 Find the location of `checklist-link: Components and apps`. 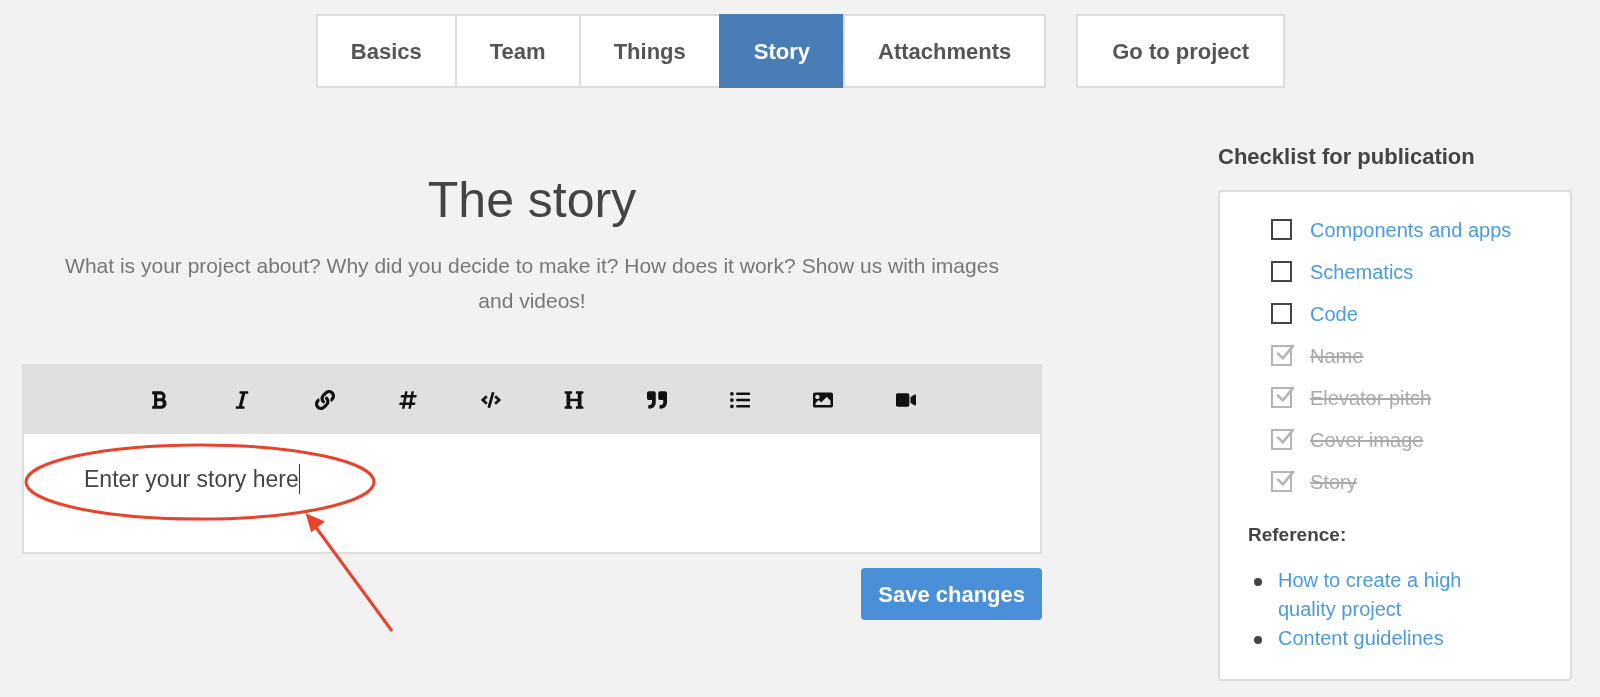

checklist-link: Components and apps is located at coordinates (1411, 229).